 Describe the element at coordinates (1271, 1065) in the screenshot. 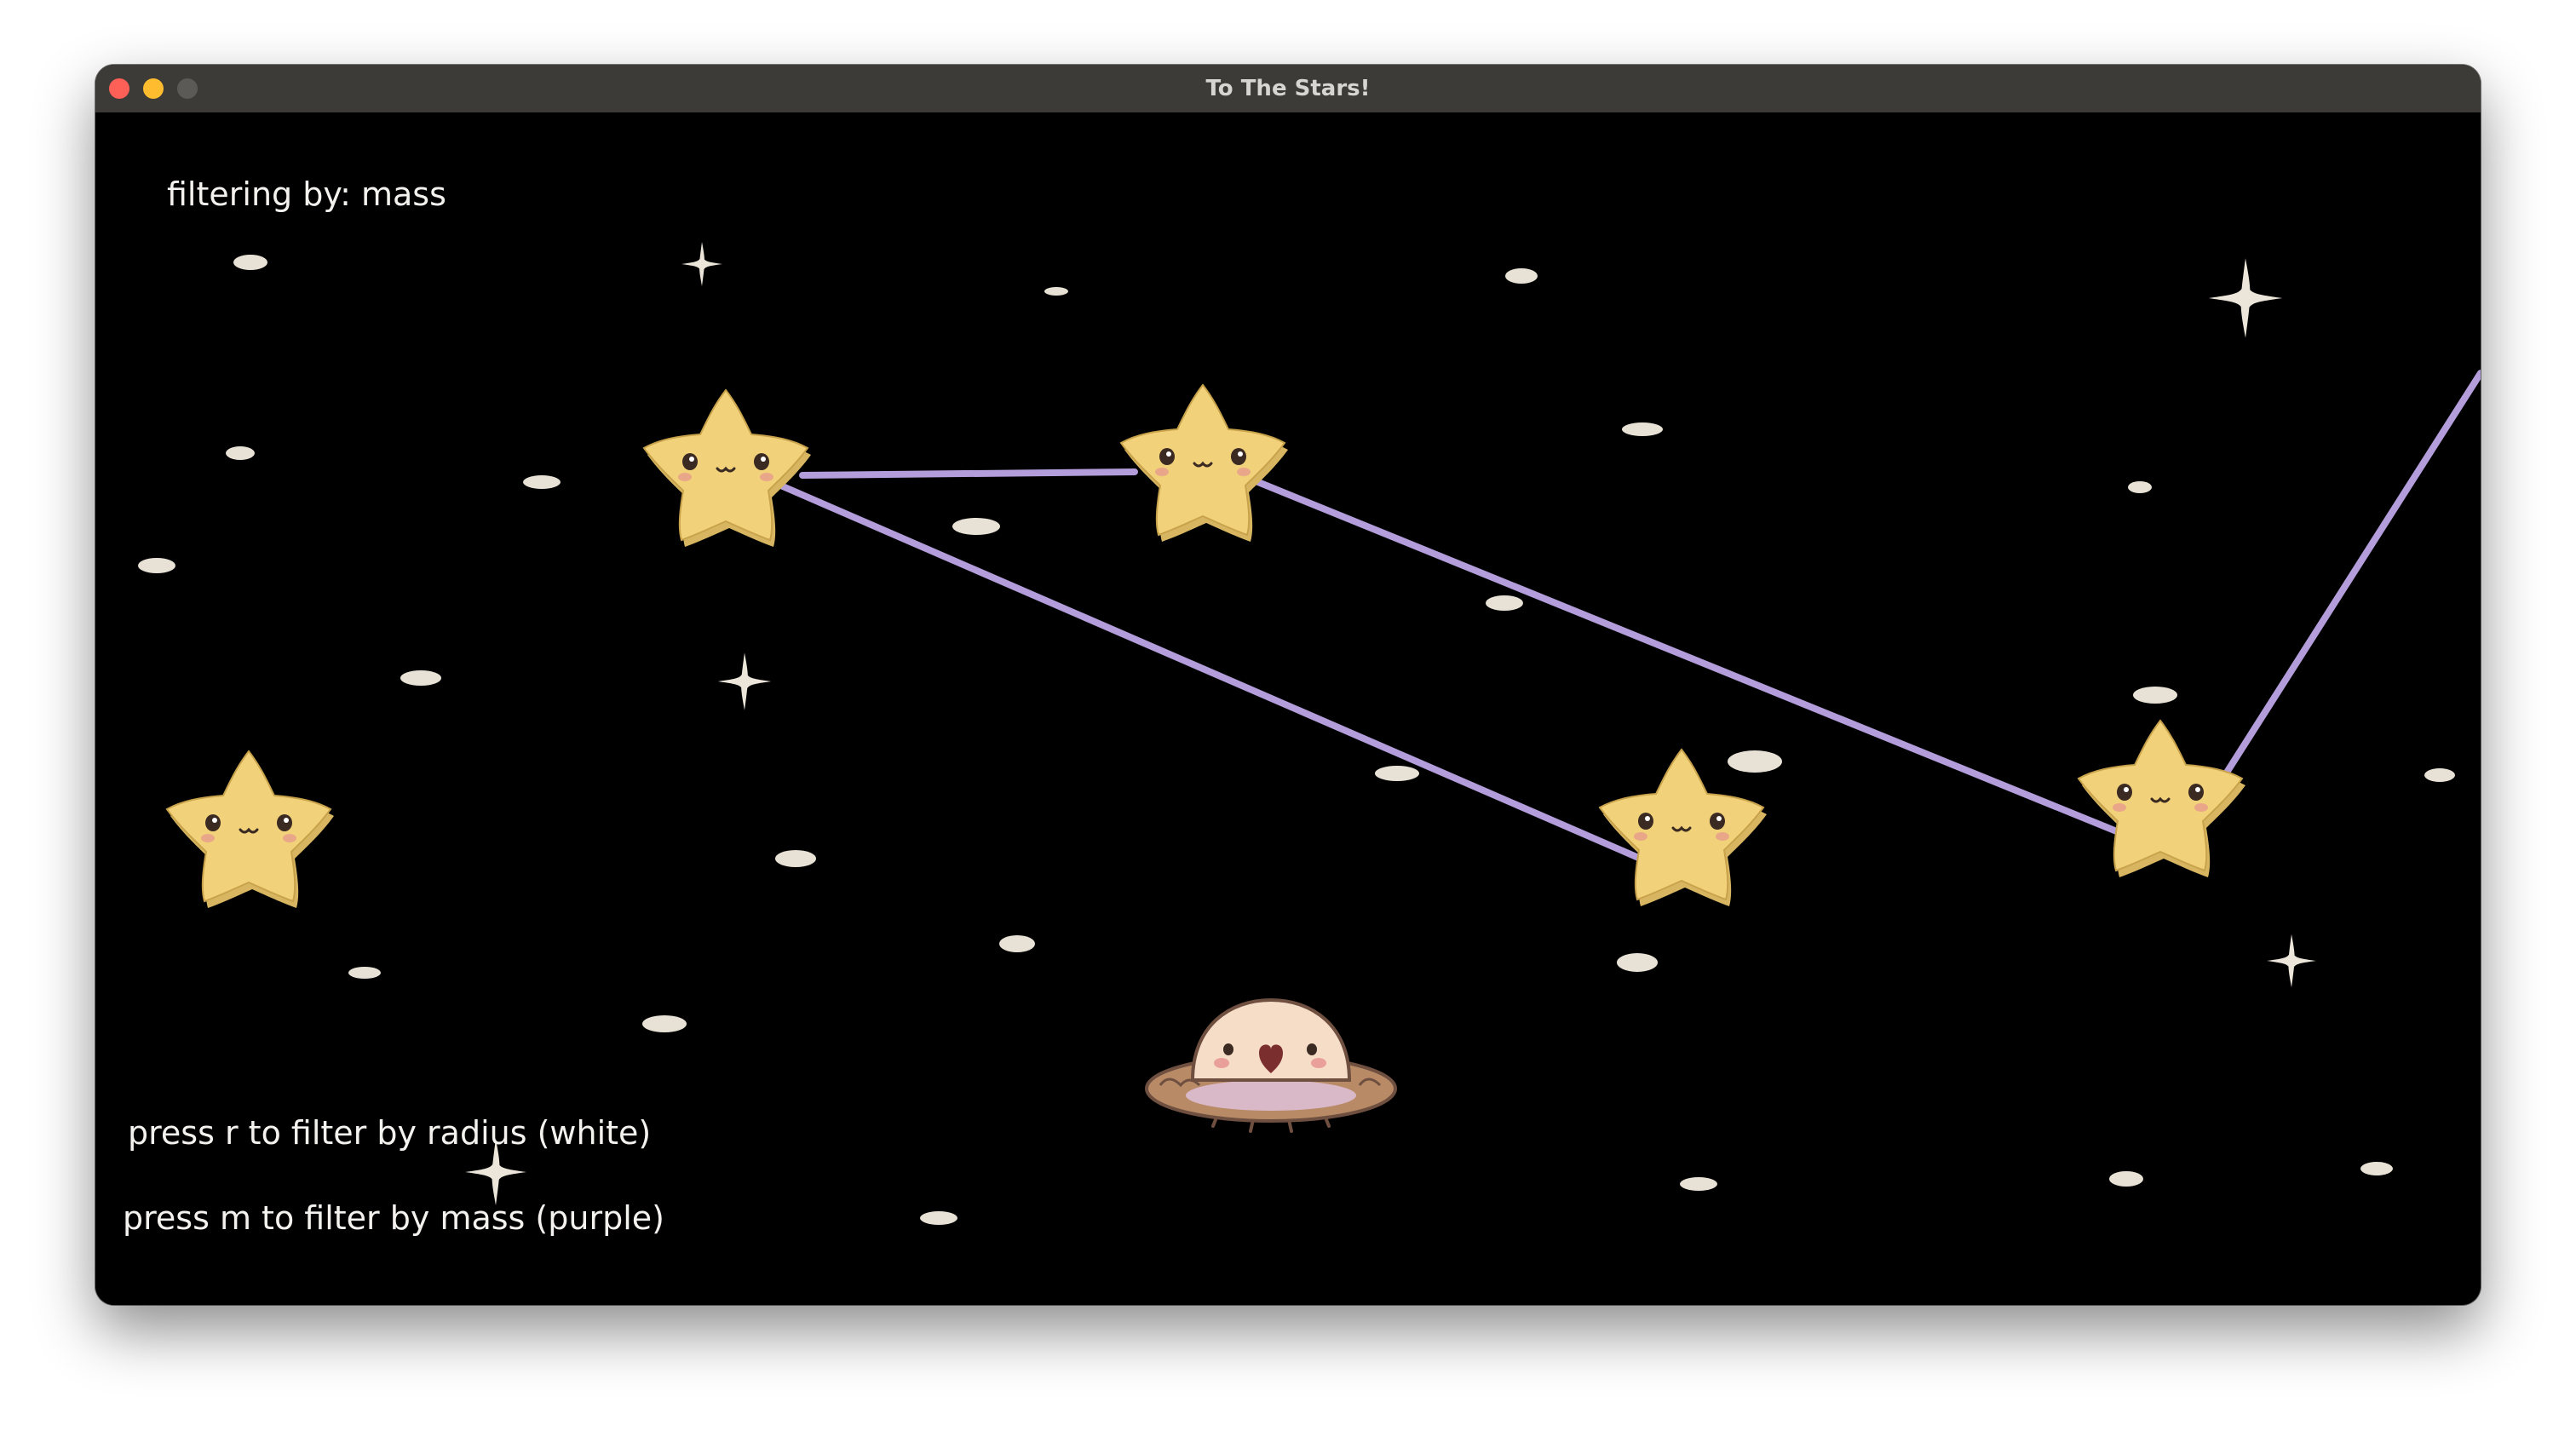

I see `ufo-icon` at that location.